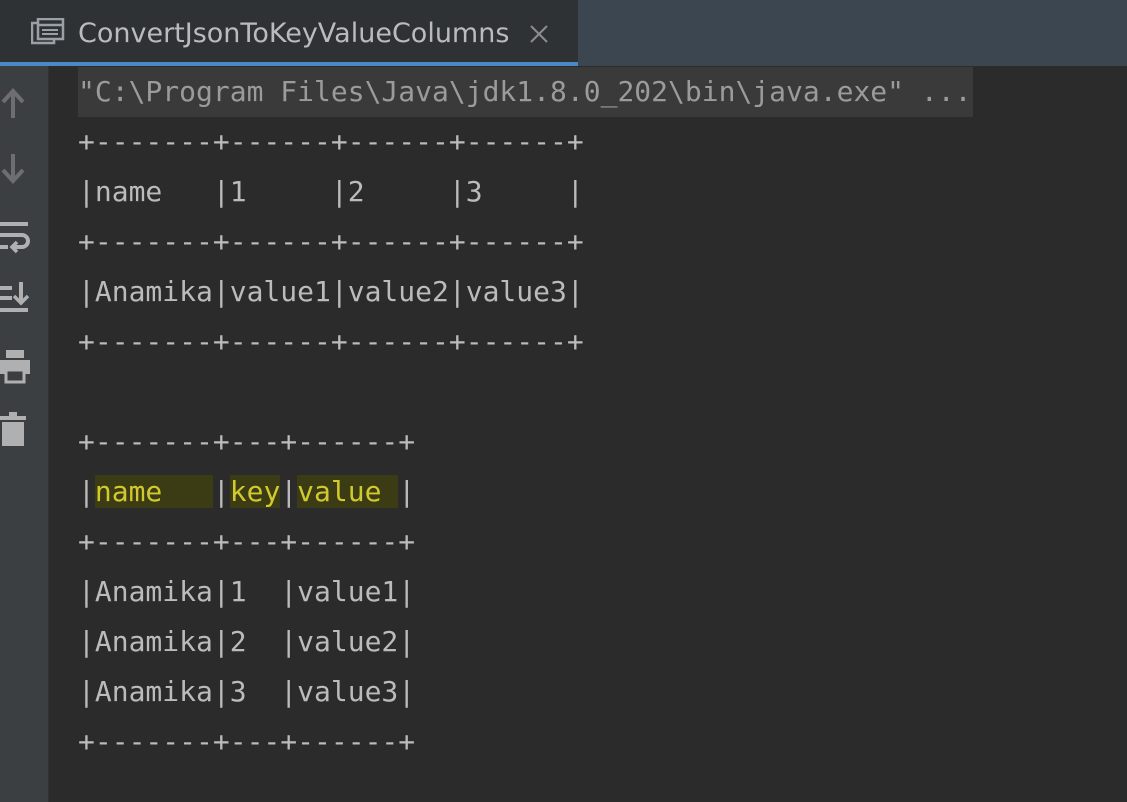 The width and height of the screenshot is (1127, 802). Describe the element at coordinates (331, 291) in the screenshot. I see `table1-data-row: |Anamika|value1|value2|value3|` at that location.